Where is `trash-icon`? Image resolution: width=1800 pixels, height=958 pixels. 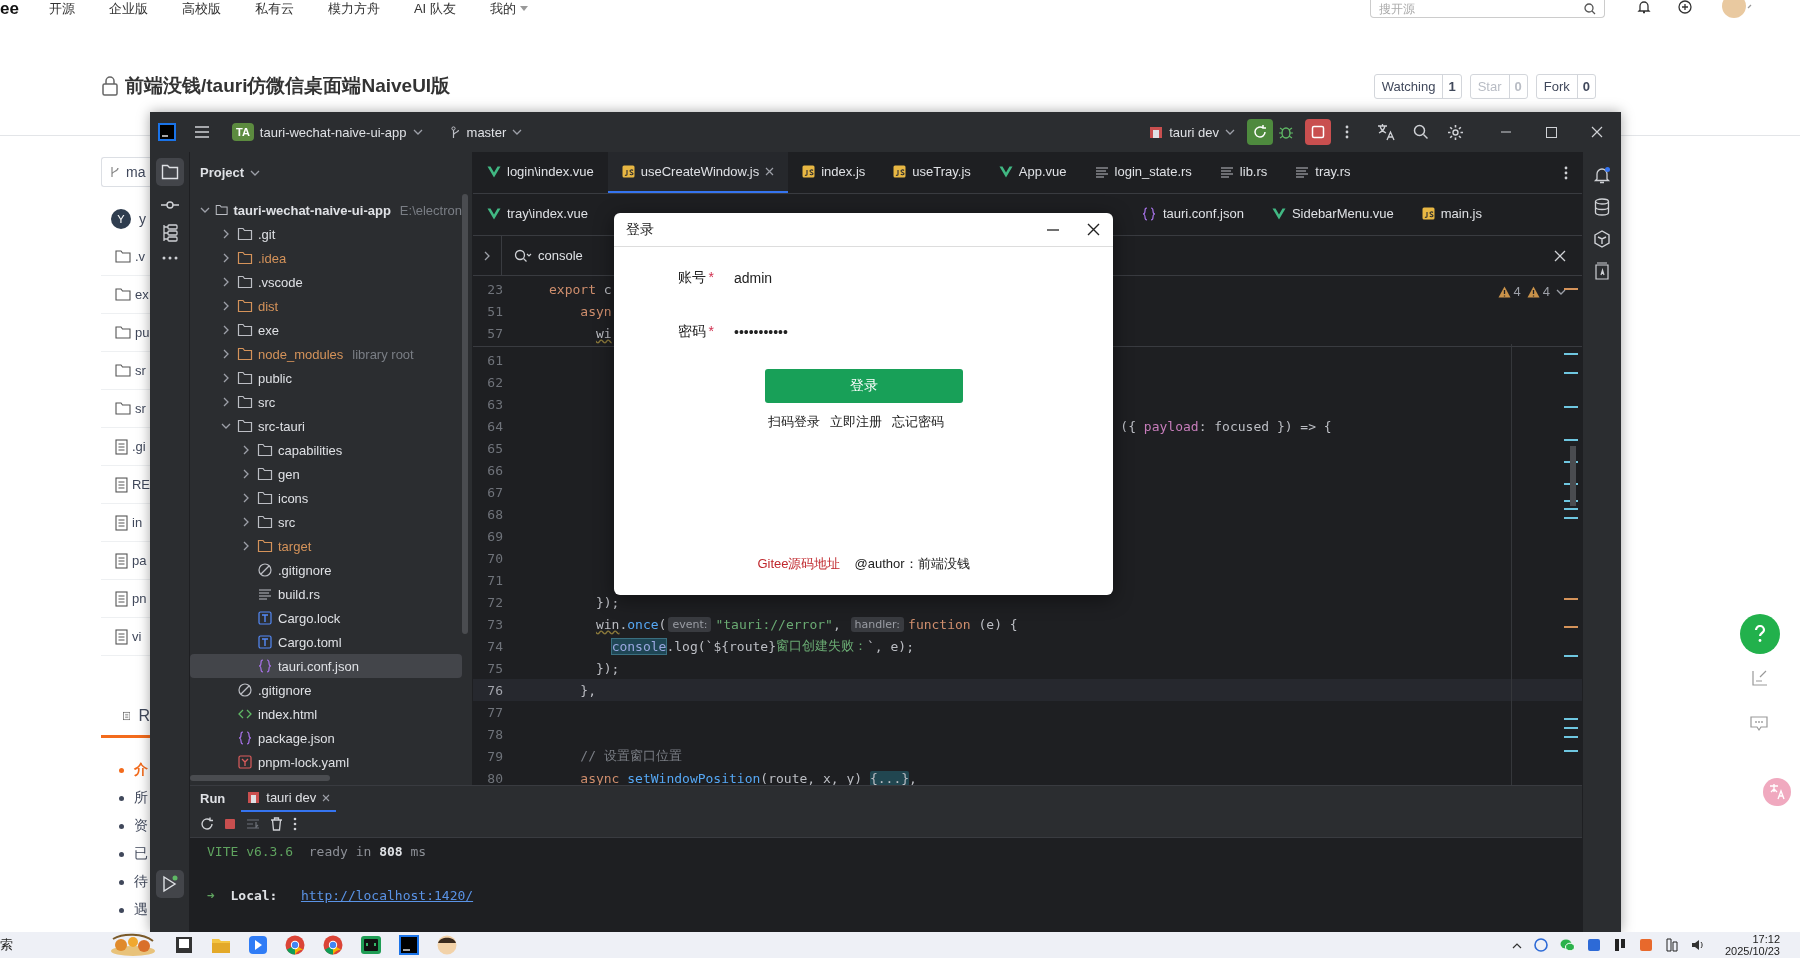 trash-icon is located at coordinates (276, 824).